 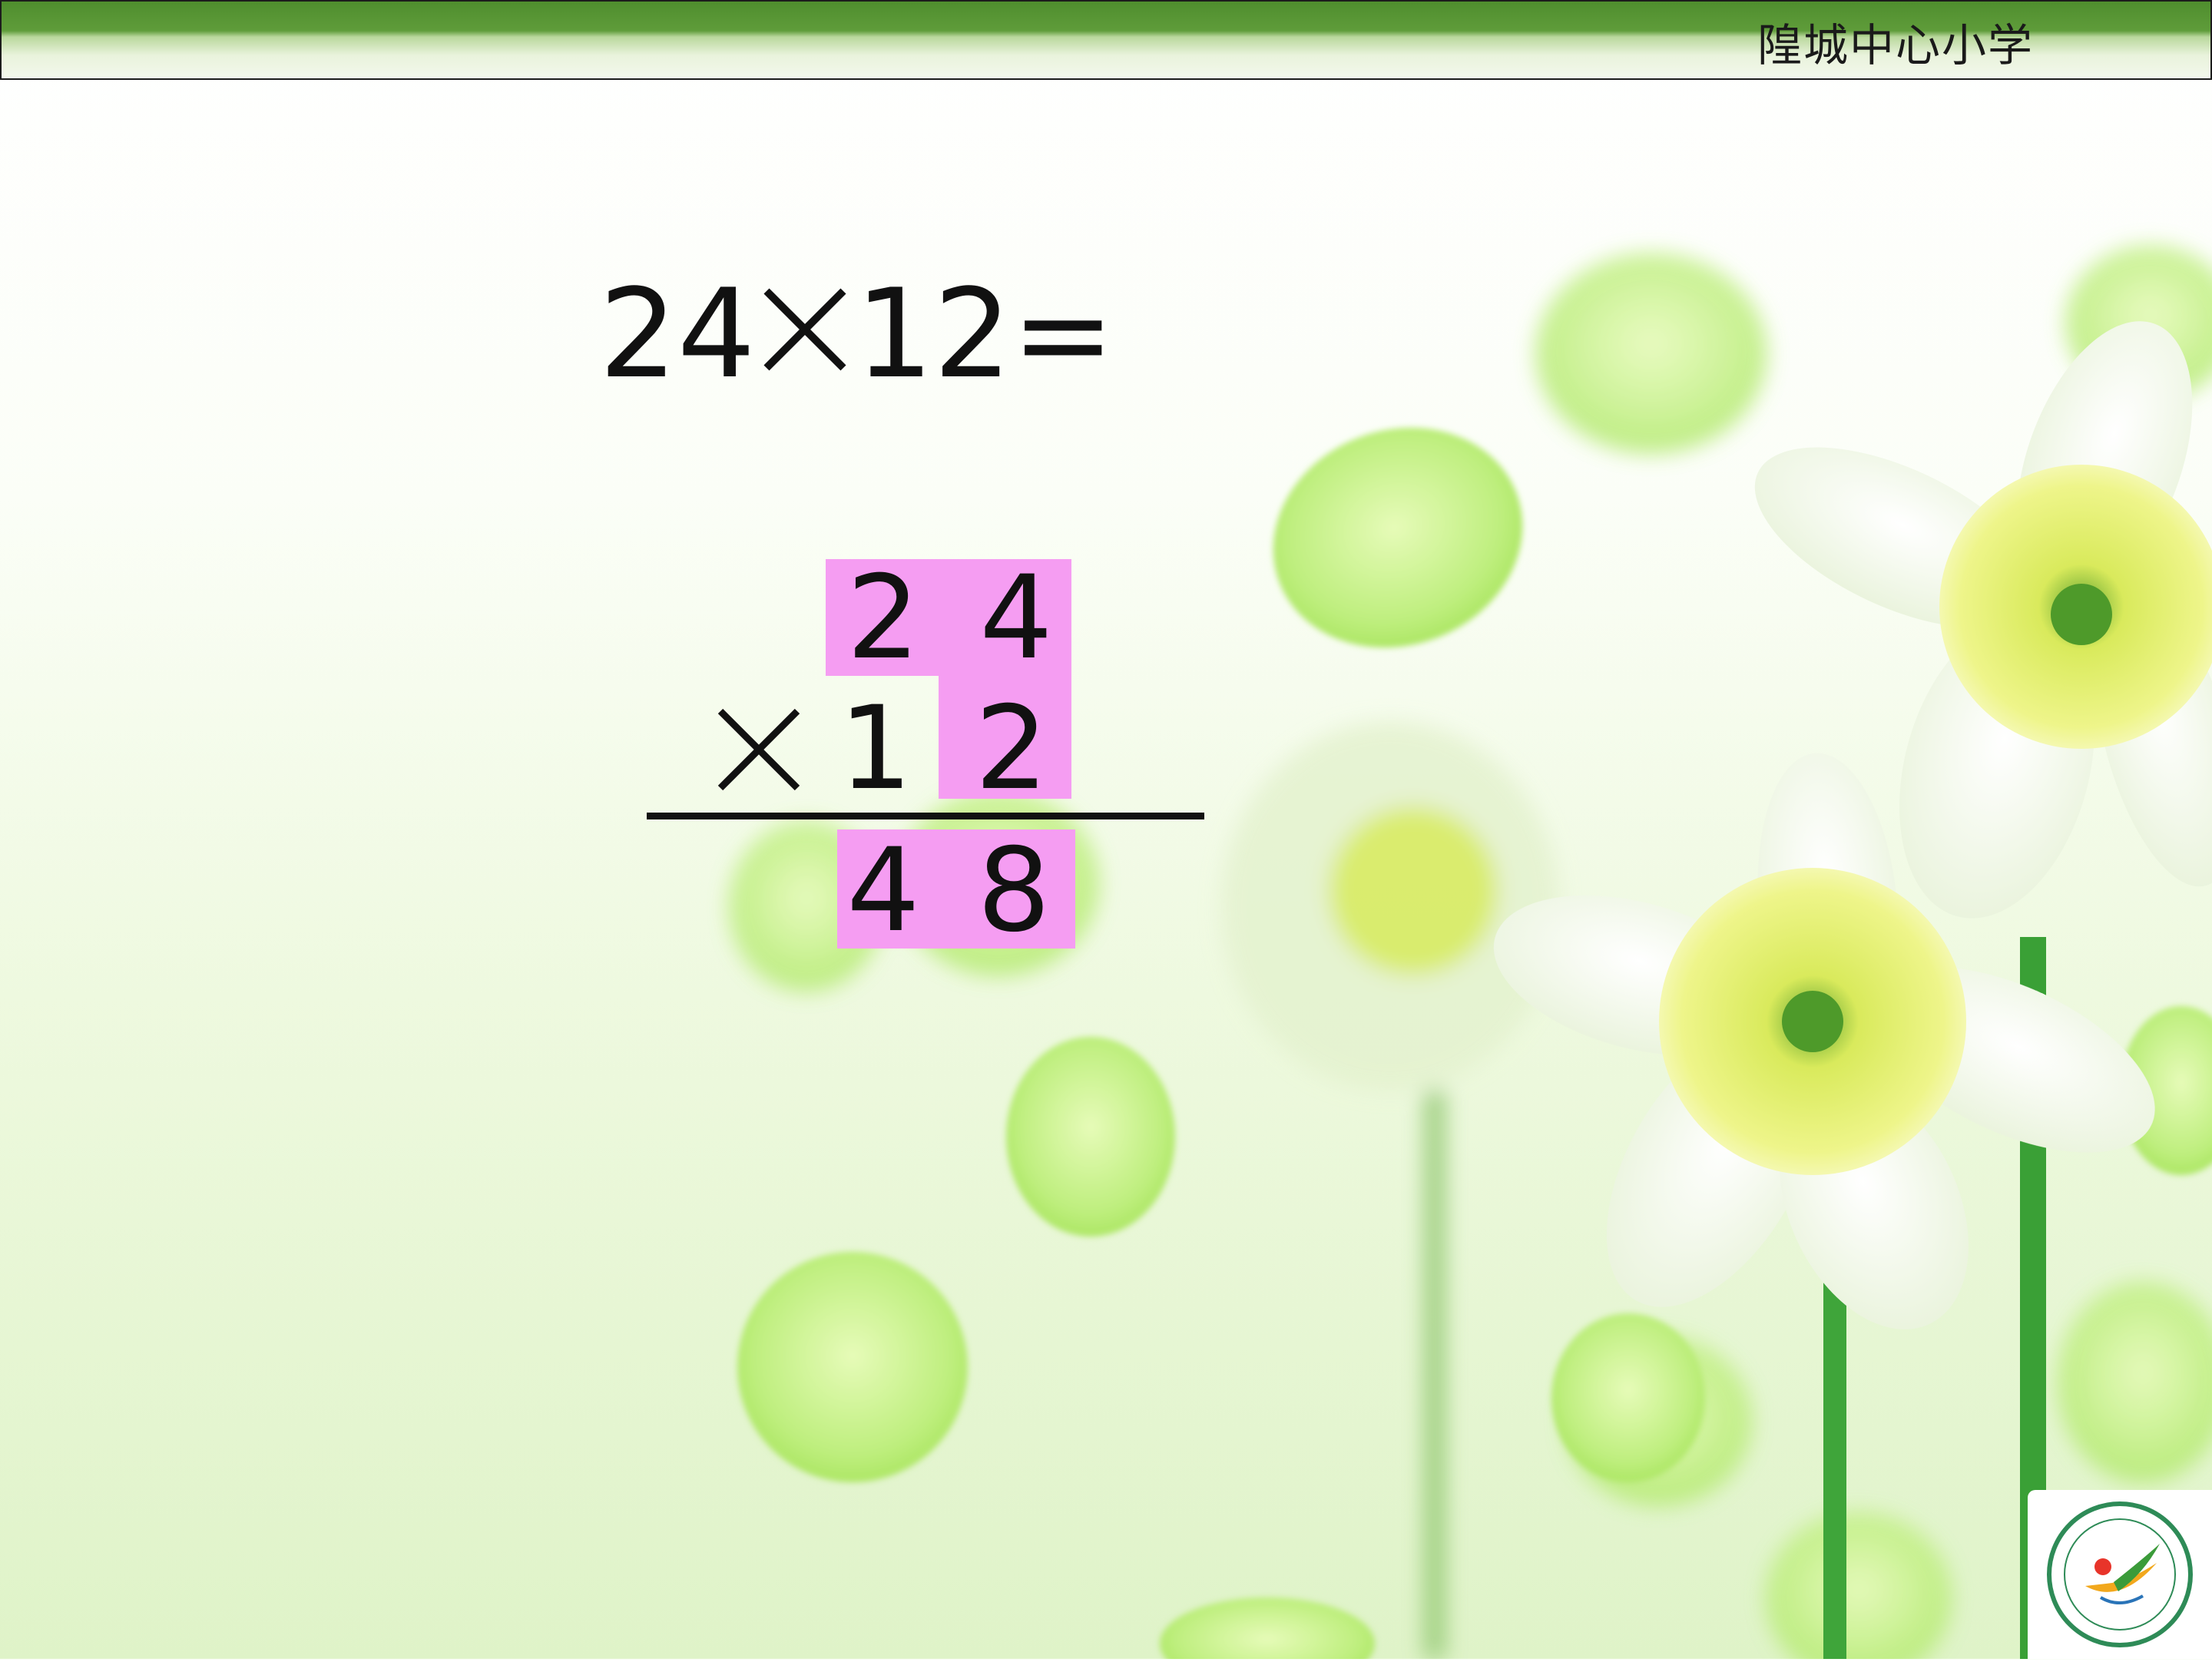 I want to click on multiplicand-ones-digit: 4, so click(x=1016, y=618).